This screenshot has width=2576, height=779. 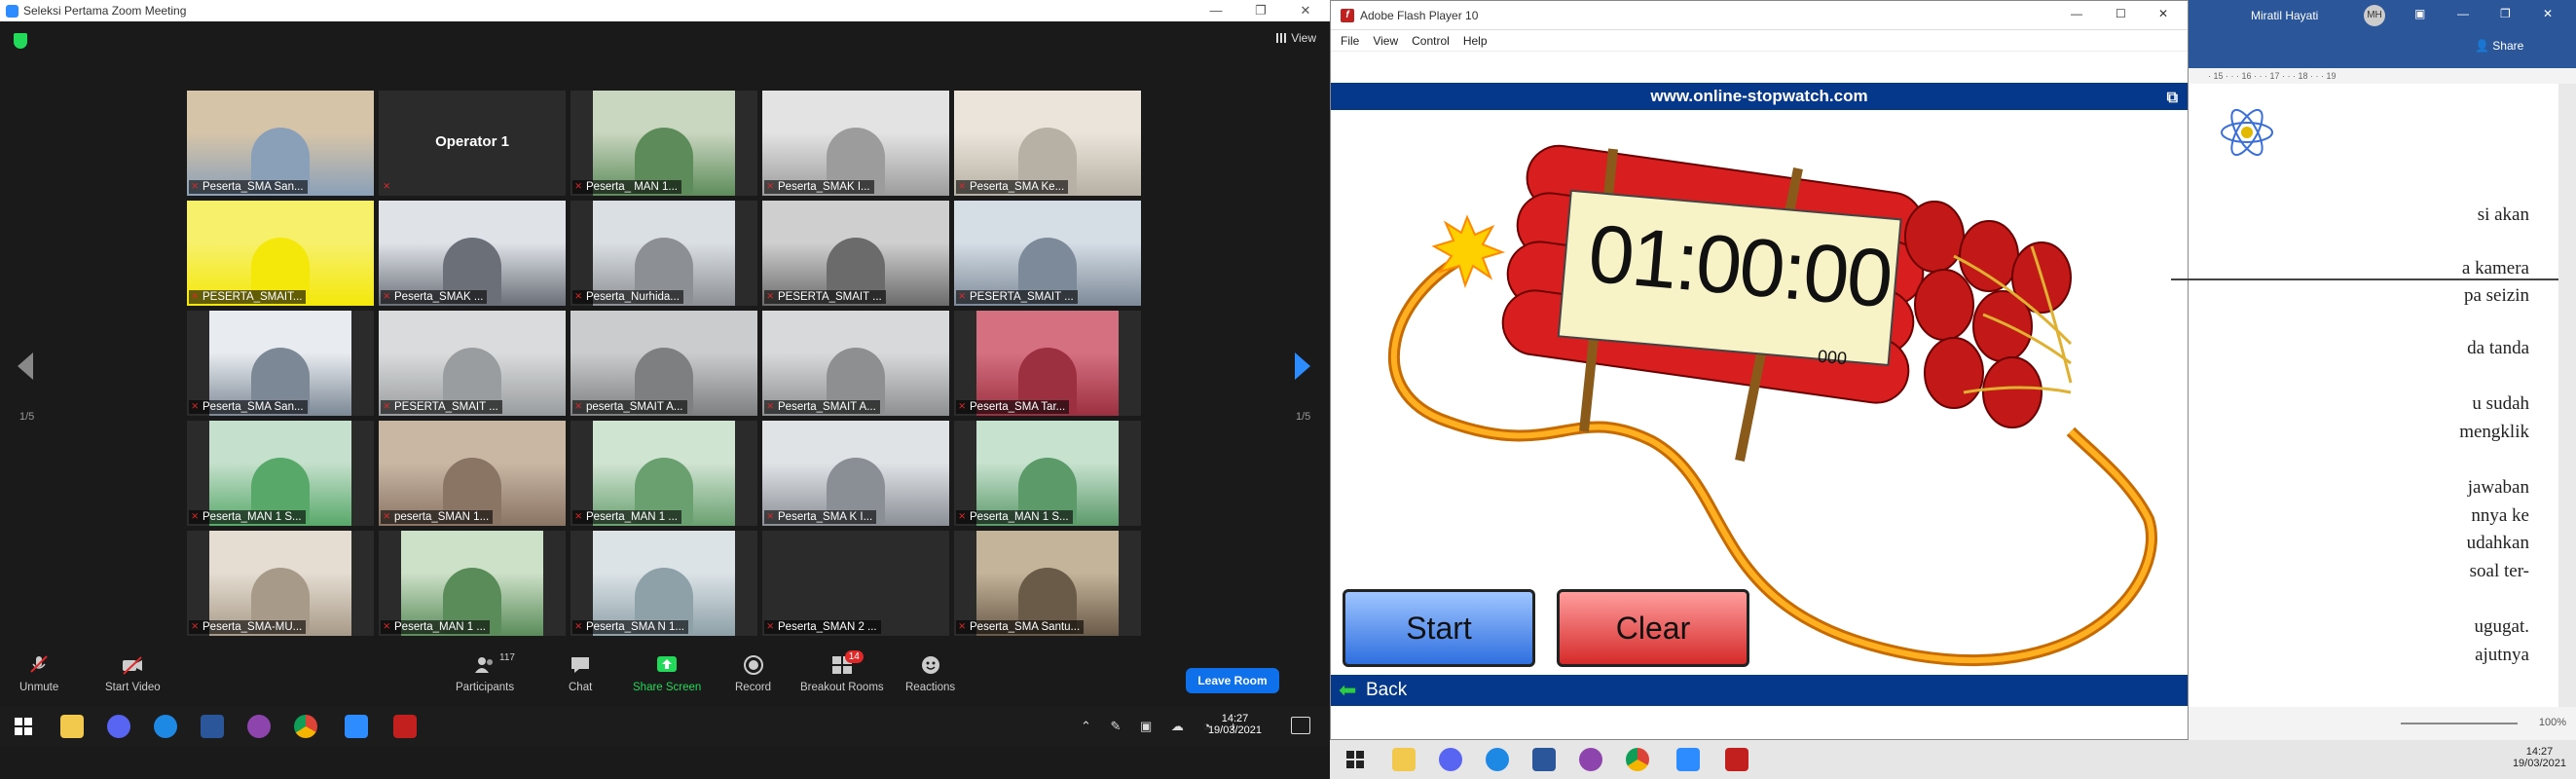 What do you see at coordinates (305, 726) in the screenshot?
I see `chrome-icon` at bounding box center [305, 726].